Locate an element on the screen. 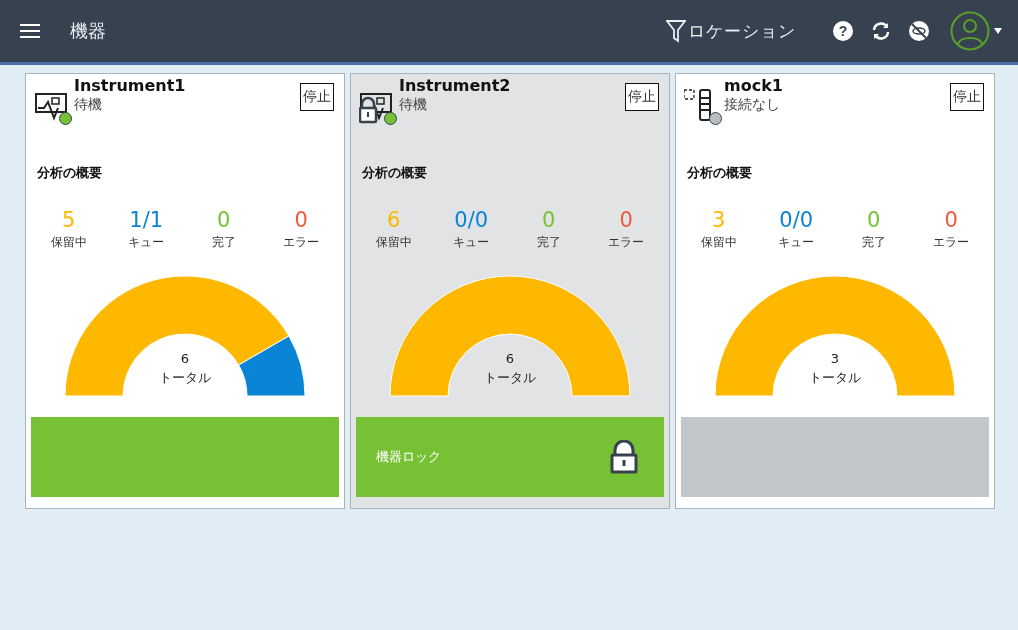  avatar-icon is located at coordinates (970, 31).